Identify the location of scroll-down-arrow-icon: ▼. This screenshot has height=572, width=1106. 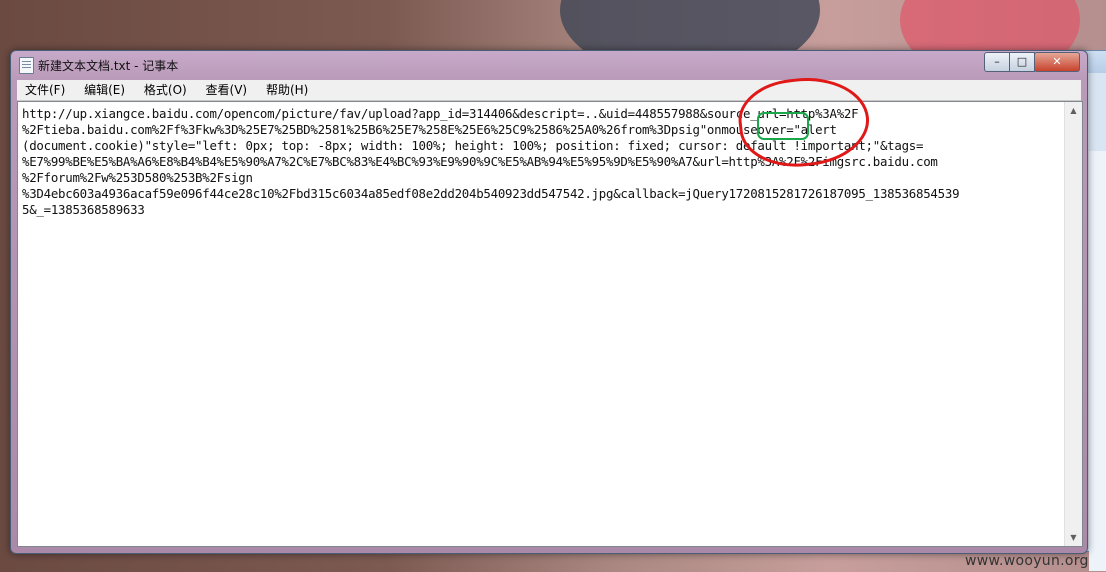
(1073, 537).